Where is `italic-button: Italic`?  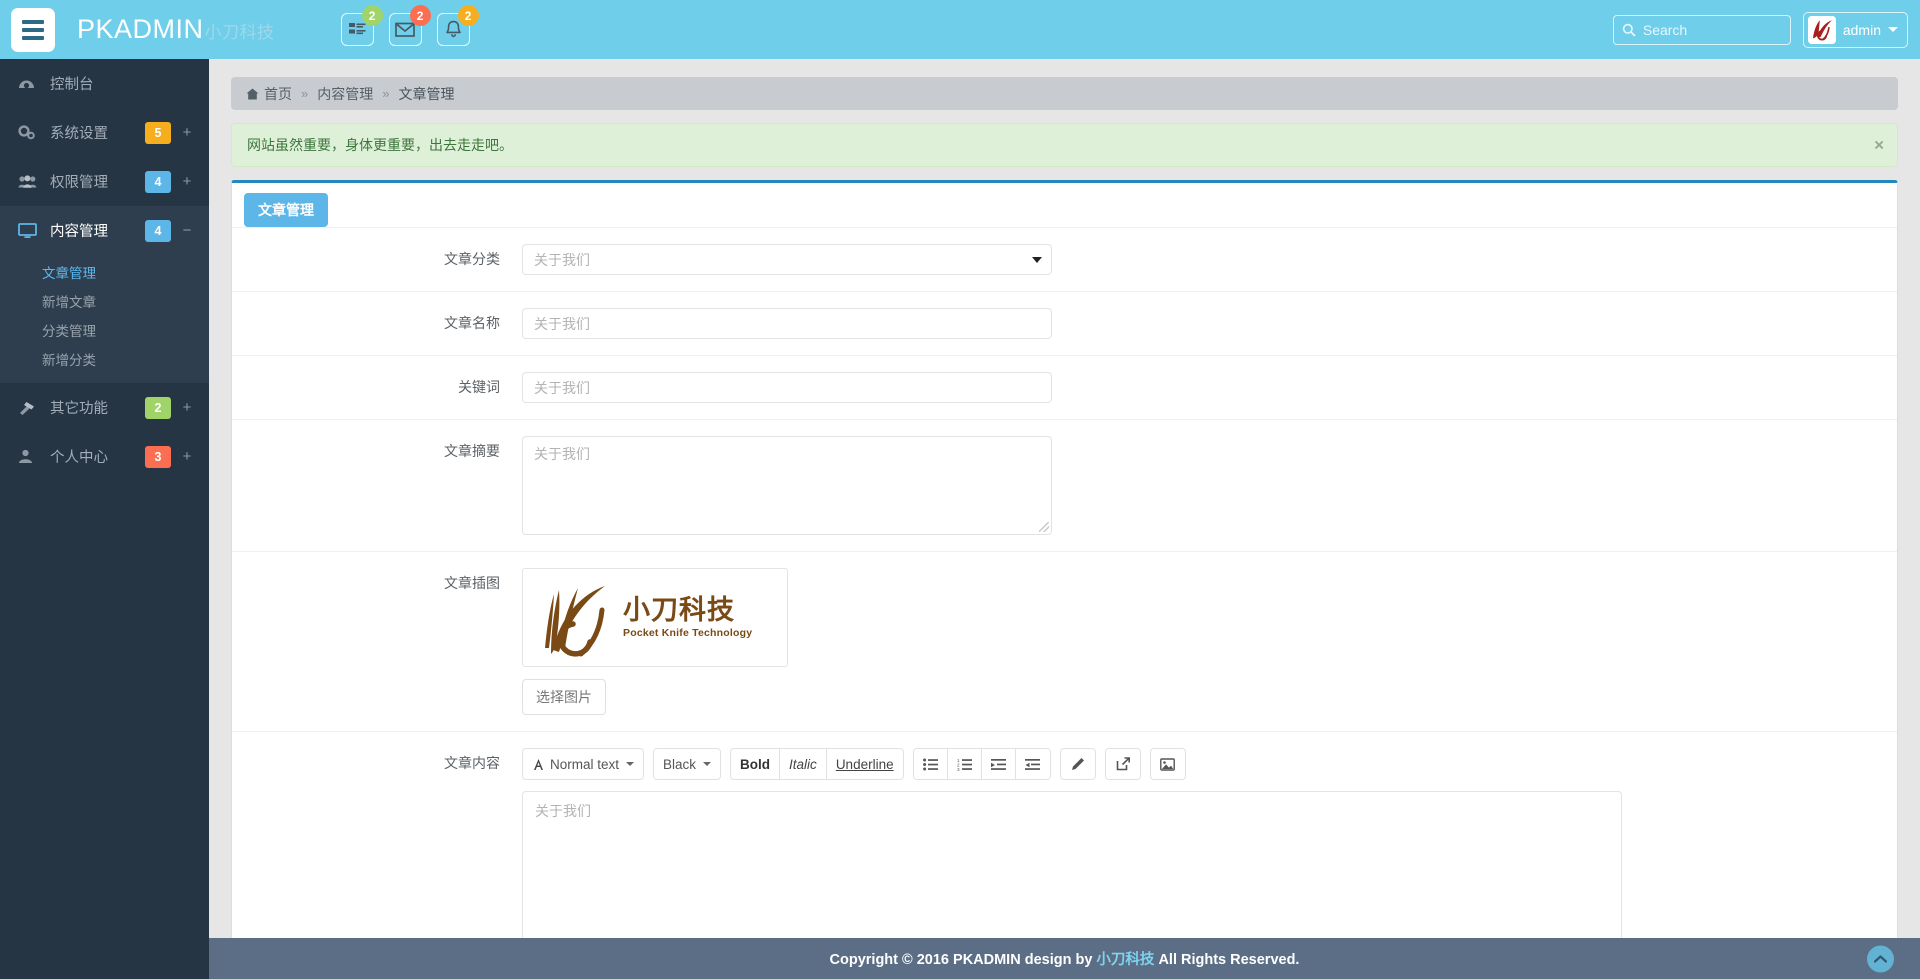 italic-button: Italic is located at coordinates (803, 764).